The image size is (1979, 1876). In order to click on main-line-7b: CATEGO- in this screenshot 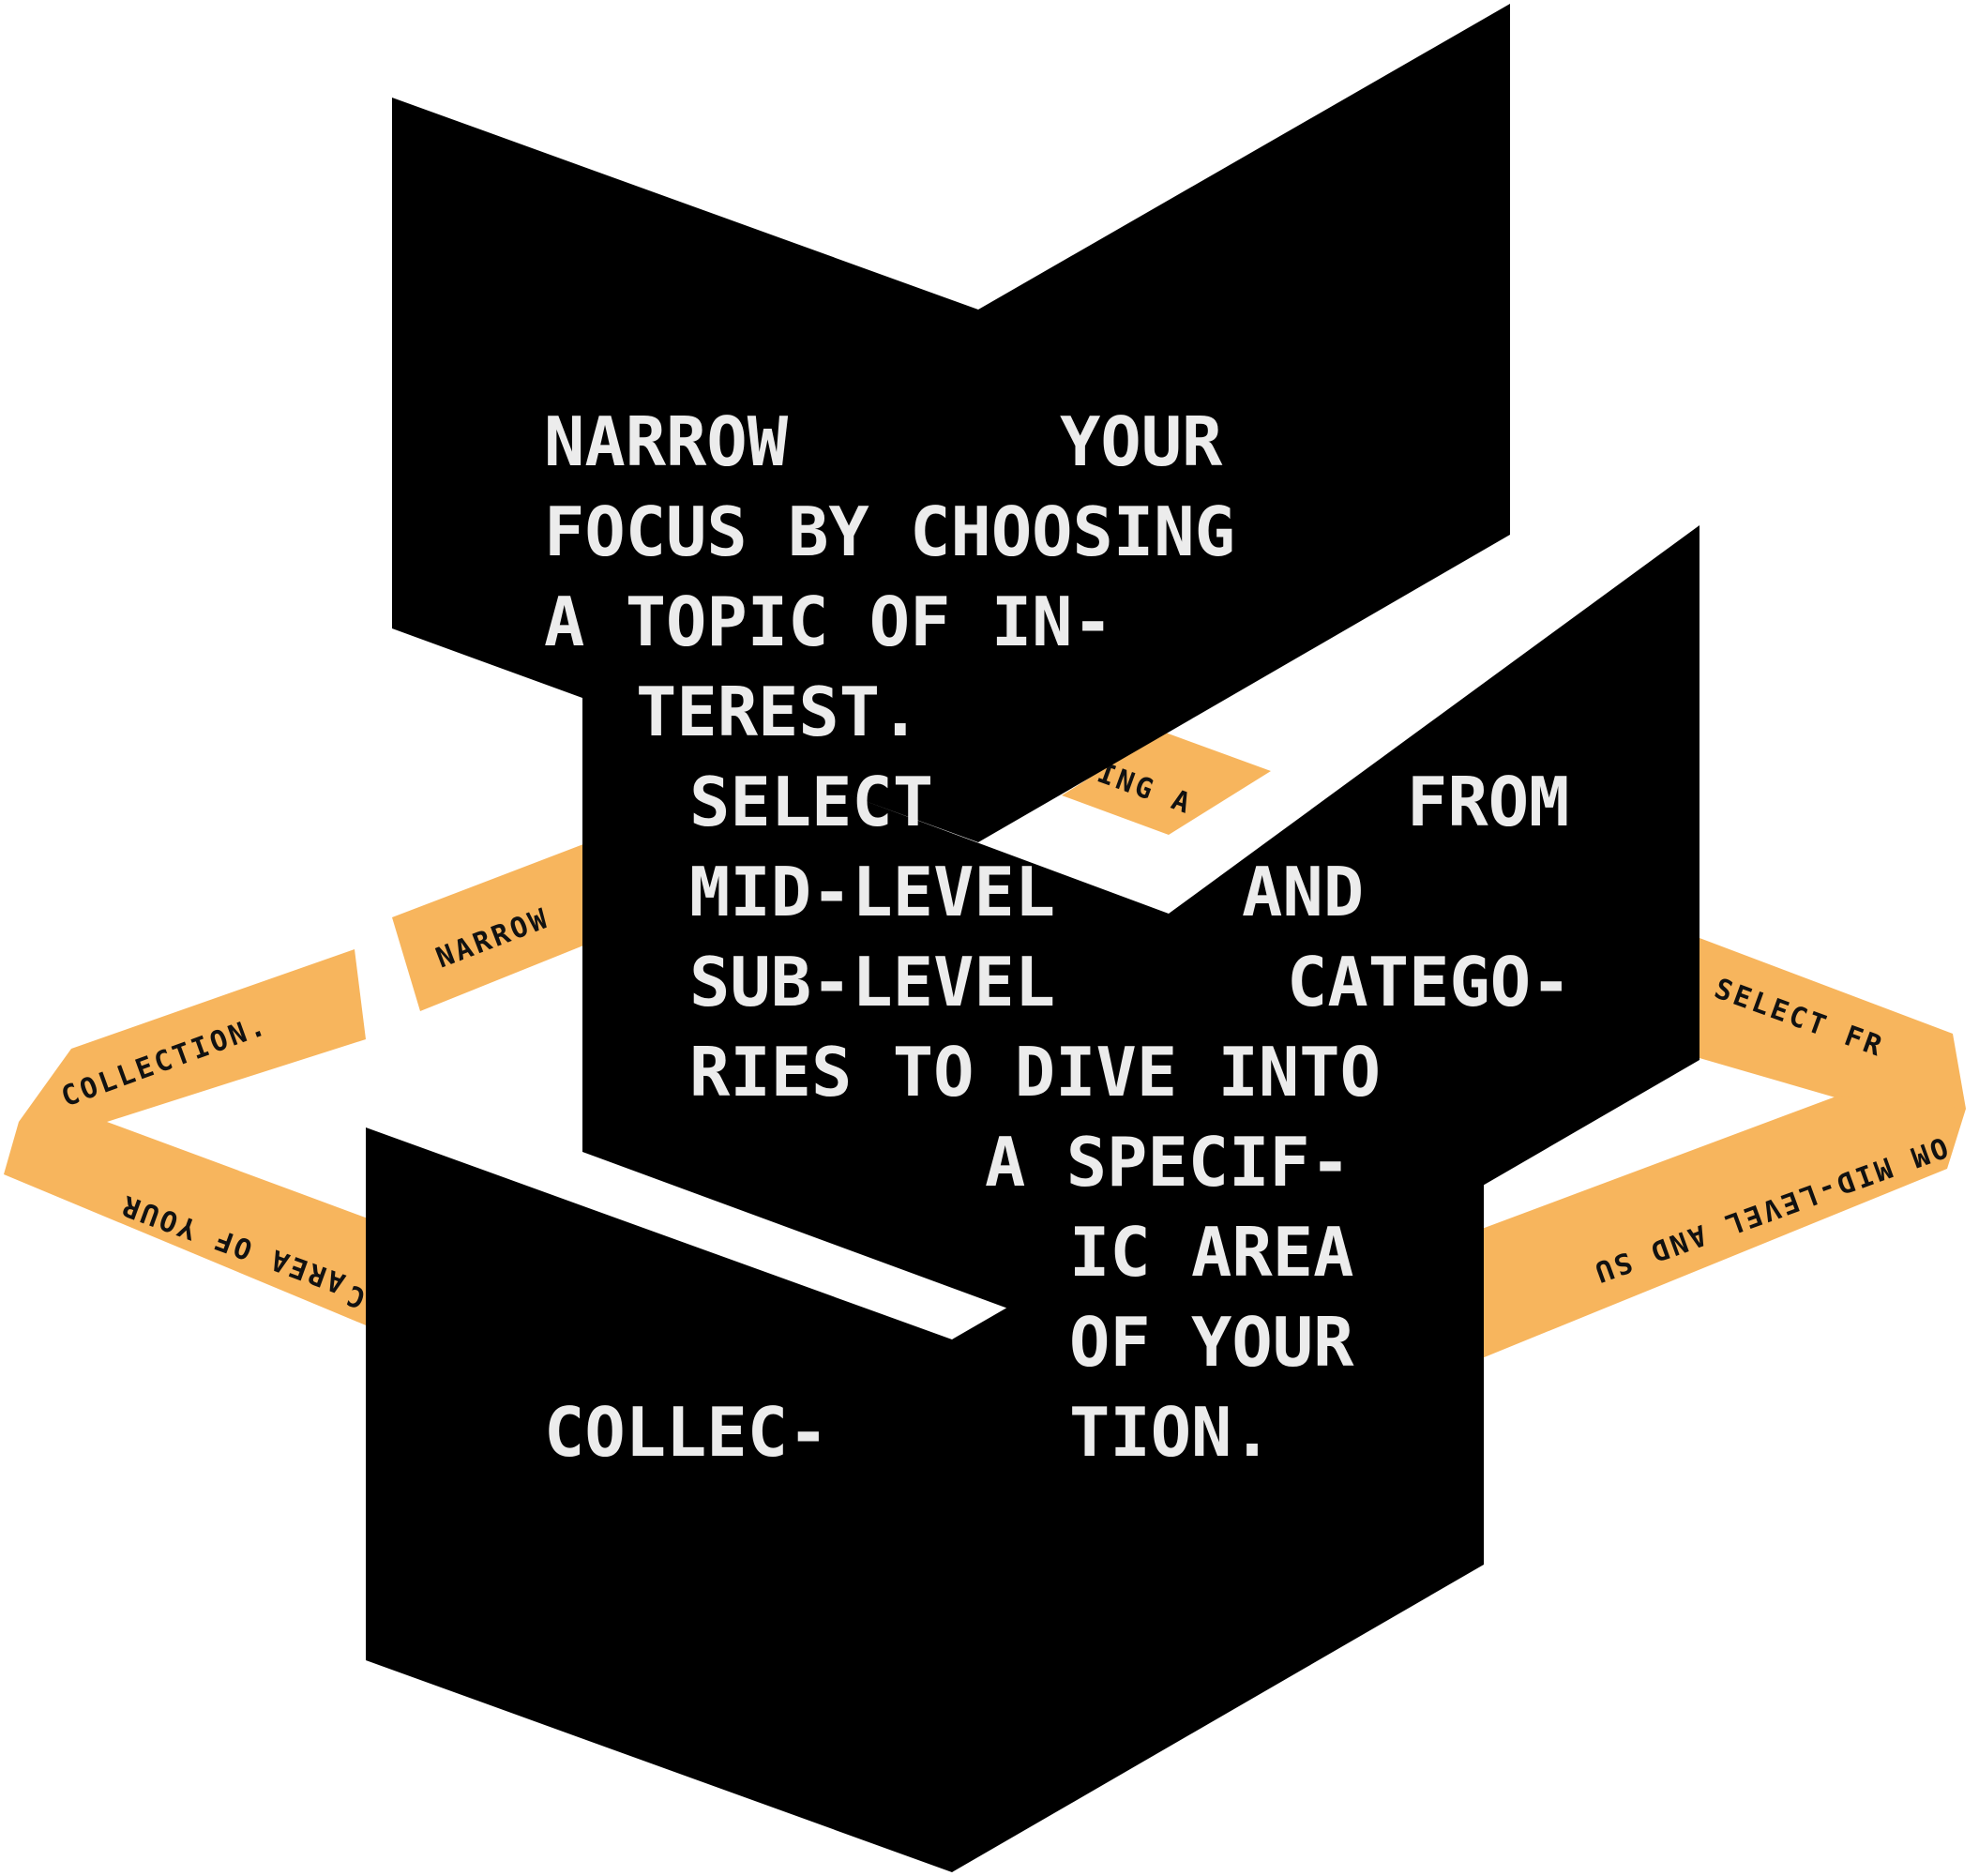, I will do `click(1429, 982)`.